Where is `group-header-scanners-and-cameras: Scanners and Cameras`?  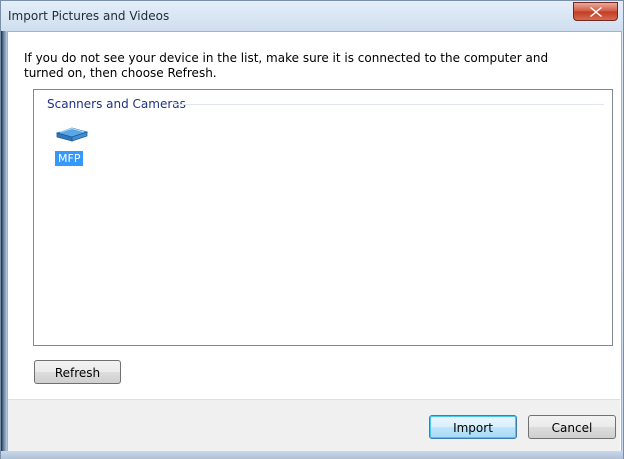
group-header-scanners-and-cameras: Scanners and Cameras is located at coordinates (116, 104).